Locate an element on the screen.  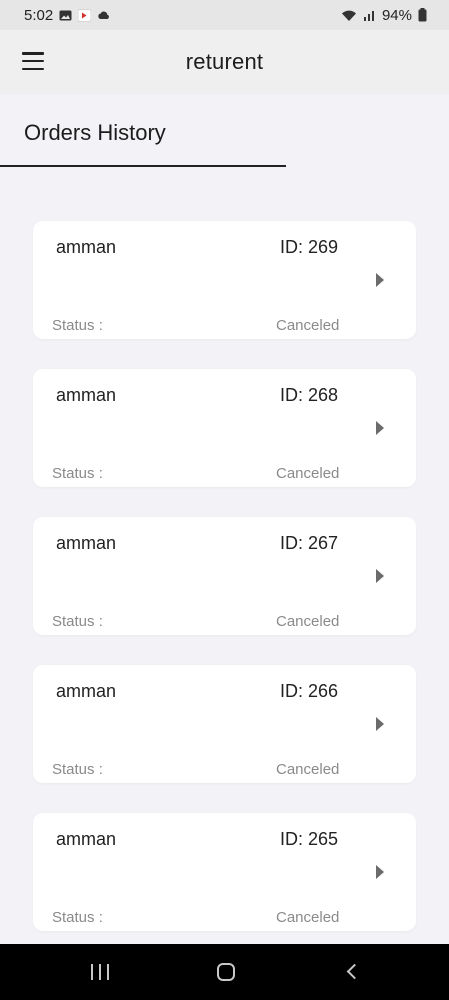
app-title: returent is located at coordinates (224, 61).